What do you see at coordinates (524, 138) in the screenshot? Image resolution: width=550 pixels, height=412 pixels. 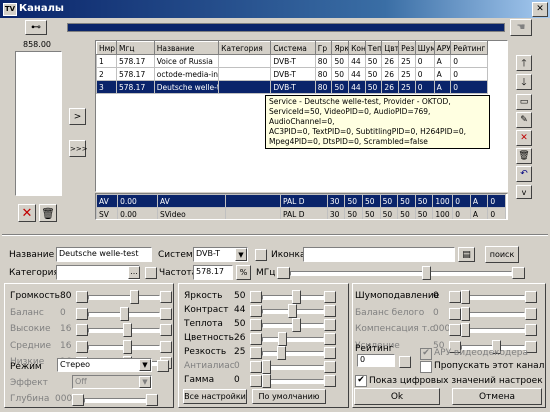 I see `delete-channel-icon: ✕` at bounding box center [524, 138].